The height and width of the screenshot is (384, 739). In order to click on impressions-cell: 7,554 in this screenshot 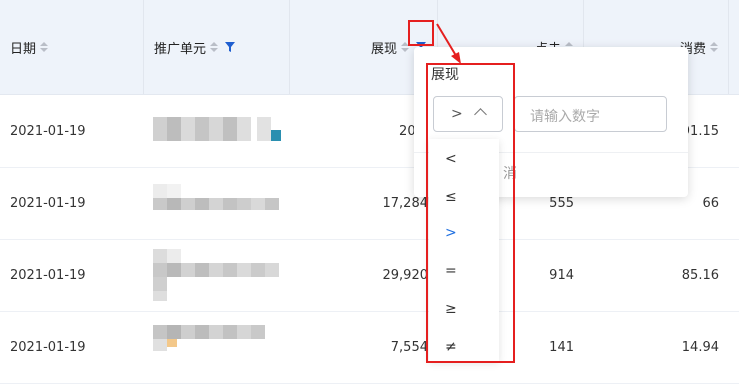, I will do `click(409, 347)`.